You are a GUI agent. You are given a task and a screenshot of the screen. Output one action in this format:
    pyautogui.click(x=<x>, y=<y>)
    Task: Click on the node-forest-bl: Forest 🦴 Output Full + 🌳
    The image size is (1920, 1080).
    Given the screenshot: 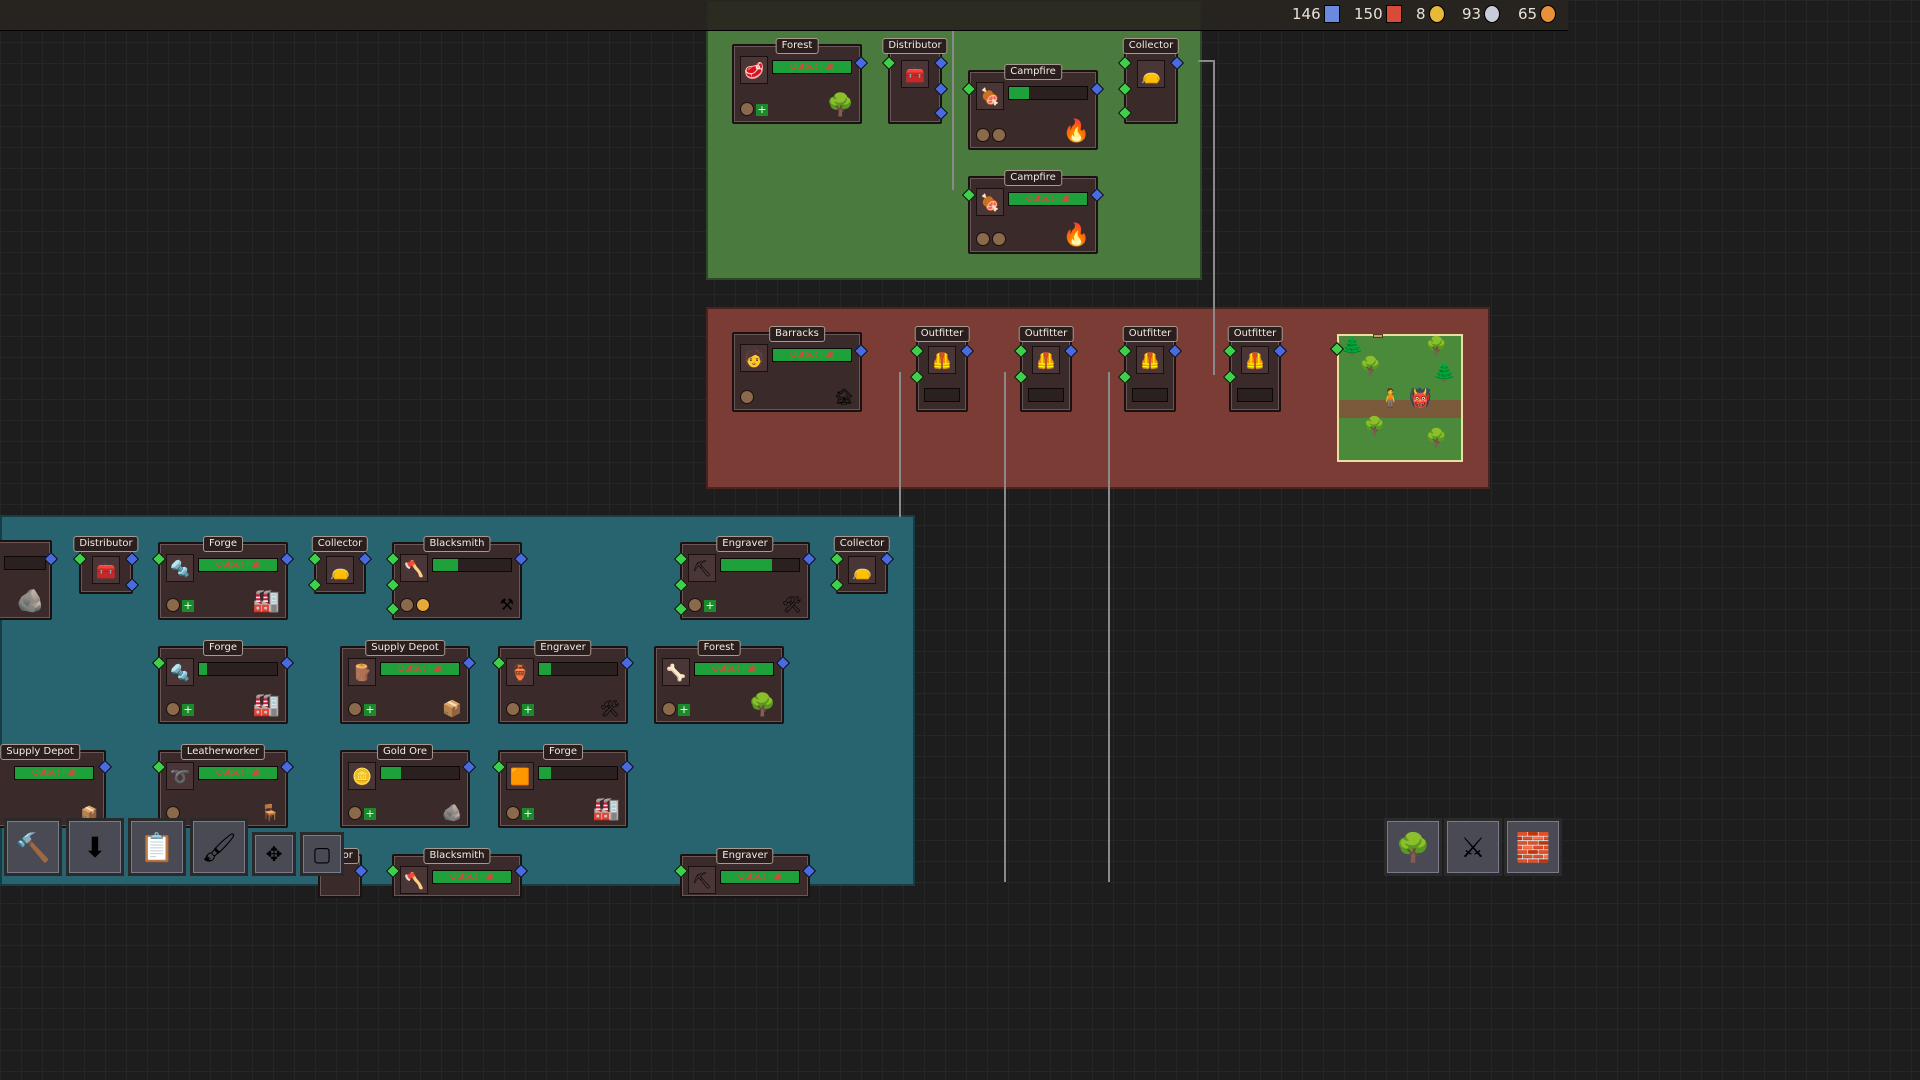 What is the action you would take?
    pyautogui.click(x=722, y=682)
    